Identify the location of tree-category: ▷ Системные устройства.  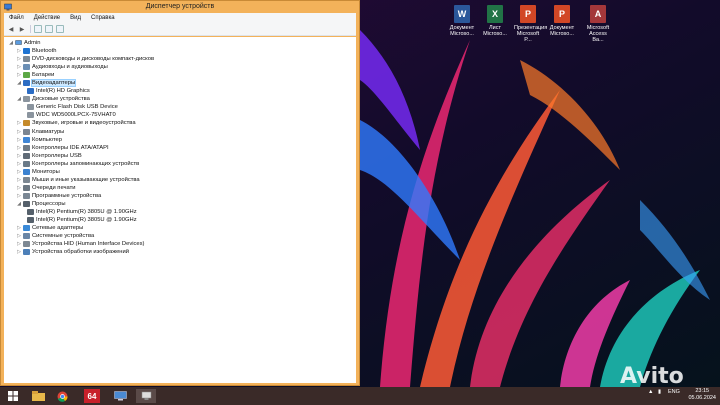
(55, 236).